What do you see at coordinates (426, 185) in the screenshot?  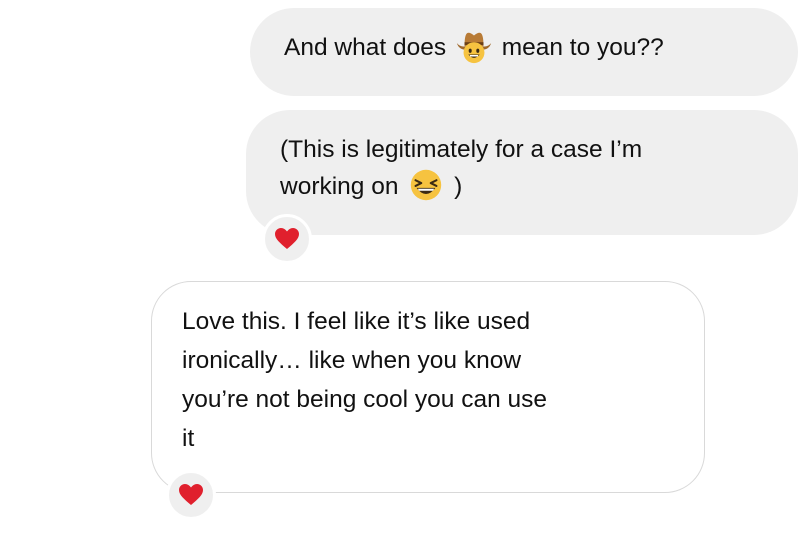 I see `laughing-face-emoji-icon` at bounding box center [426, 185].